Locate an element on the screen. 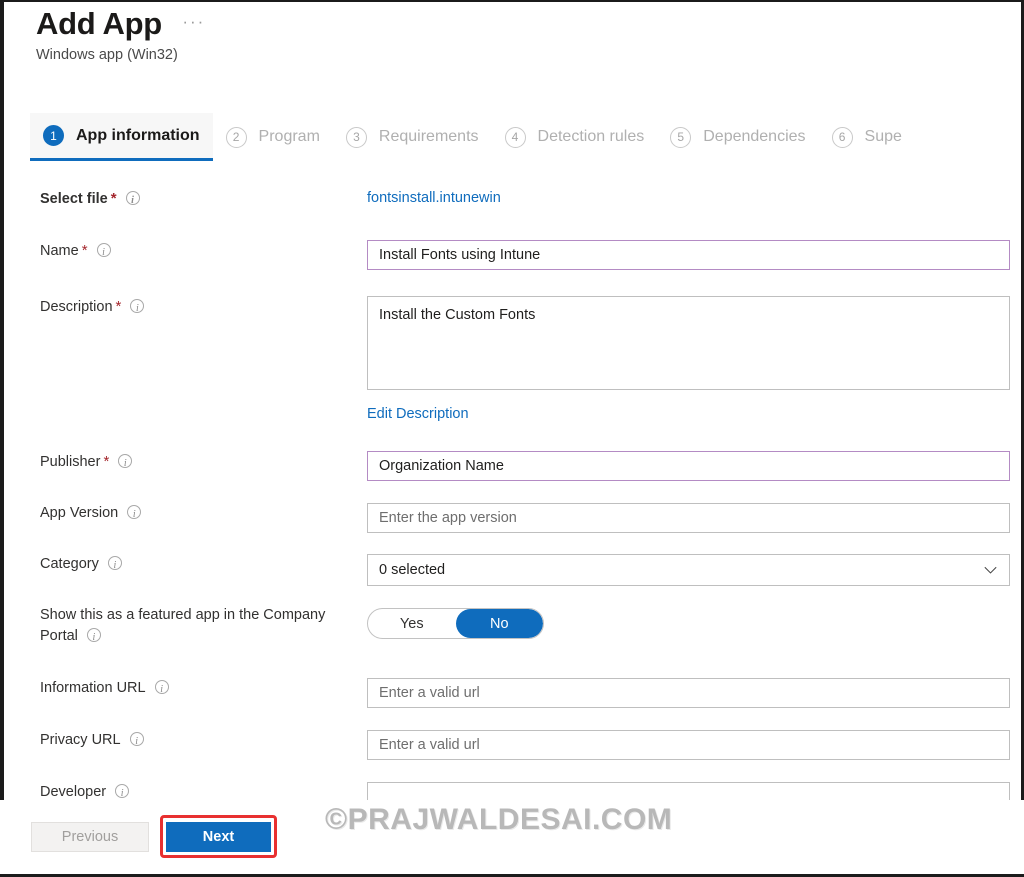  category-dropdown: 0 selected is located at coordinates (688, 570).